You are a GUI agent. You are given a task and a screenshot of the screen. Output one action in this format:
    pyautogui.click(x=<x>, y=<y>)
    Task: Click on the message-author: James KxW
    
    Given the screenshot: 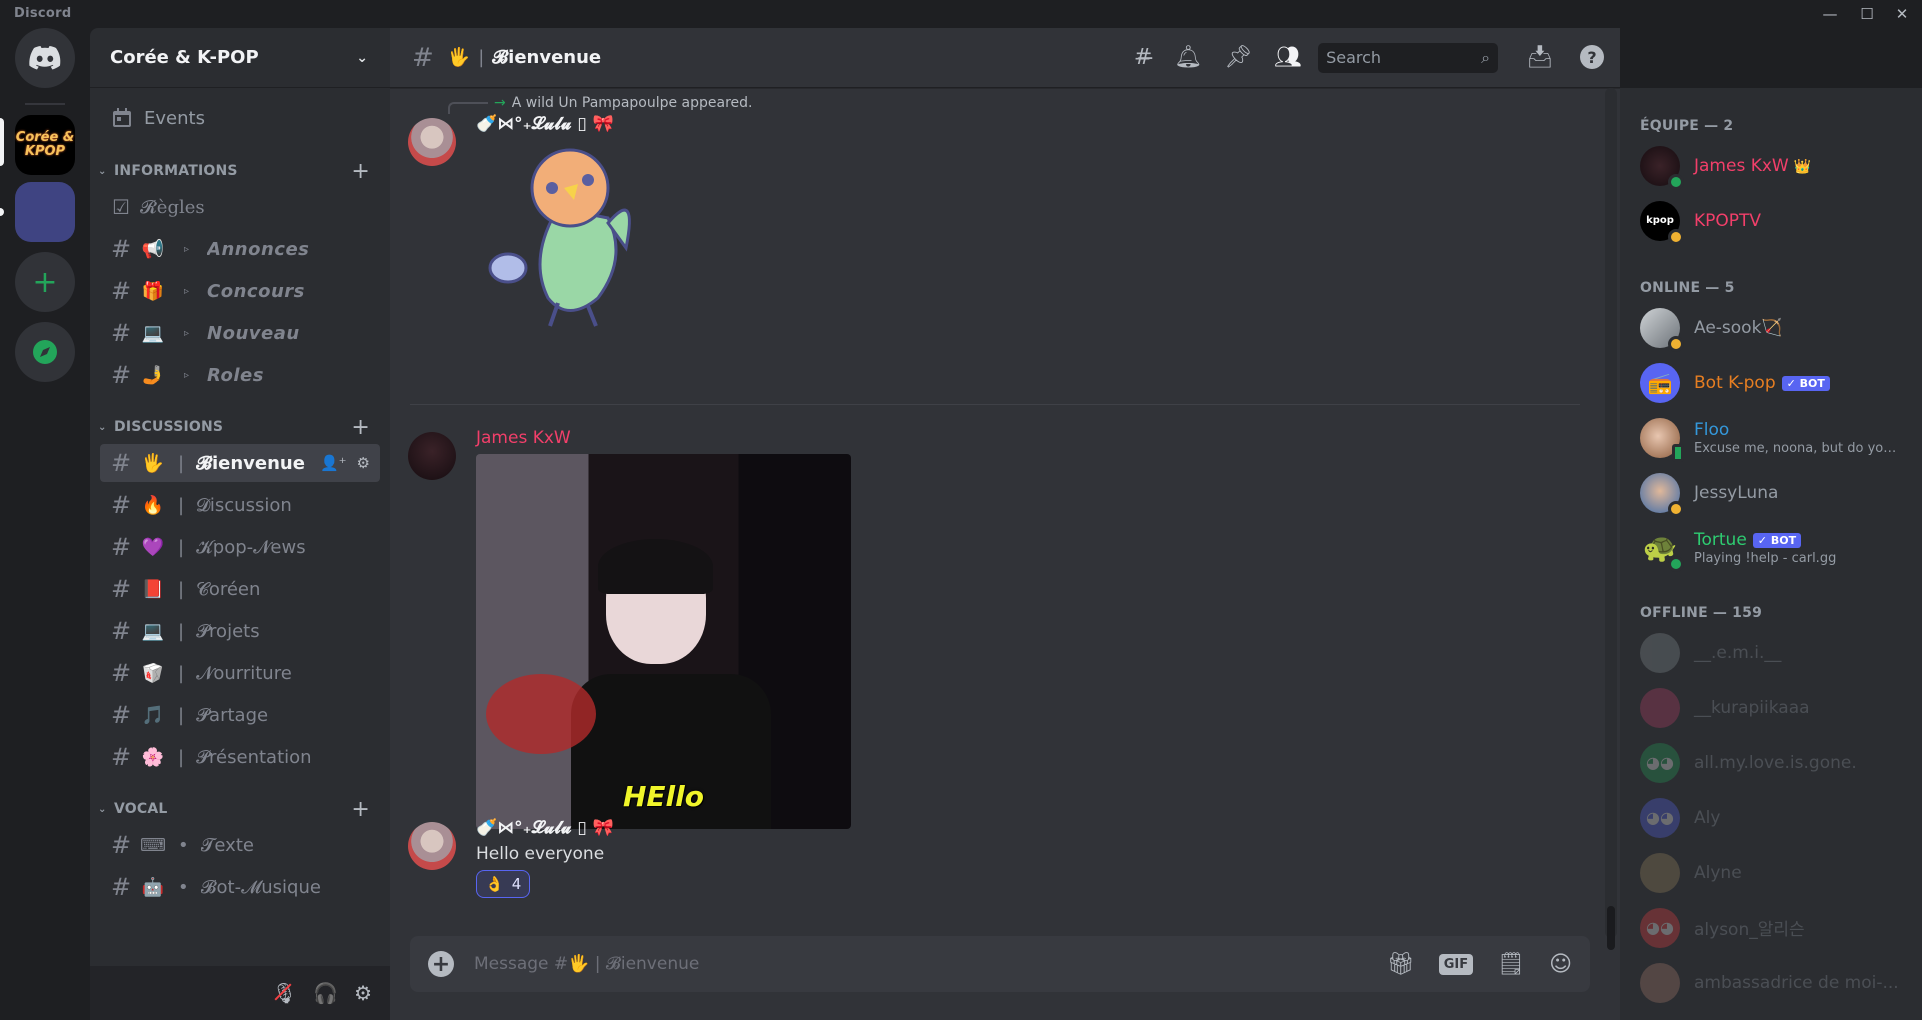 What is the action you would take?
    pyautogui.click(x=523, y=438)
    